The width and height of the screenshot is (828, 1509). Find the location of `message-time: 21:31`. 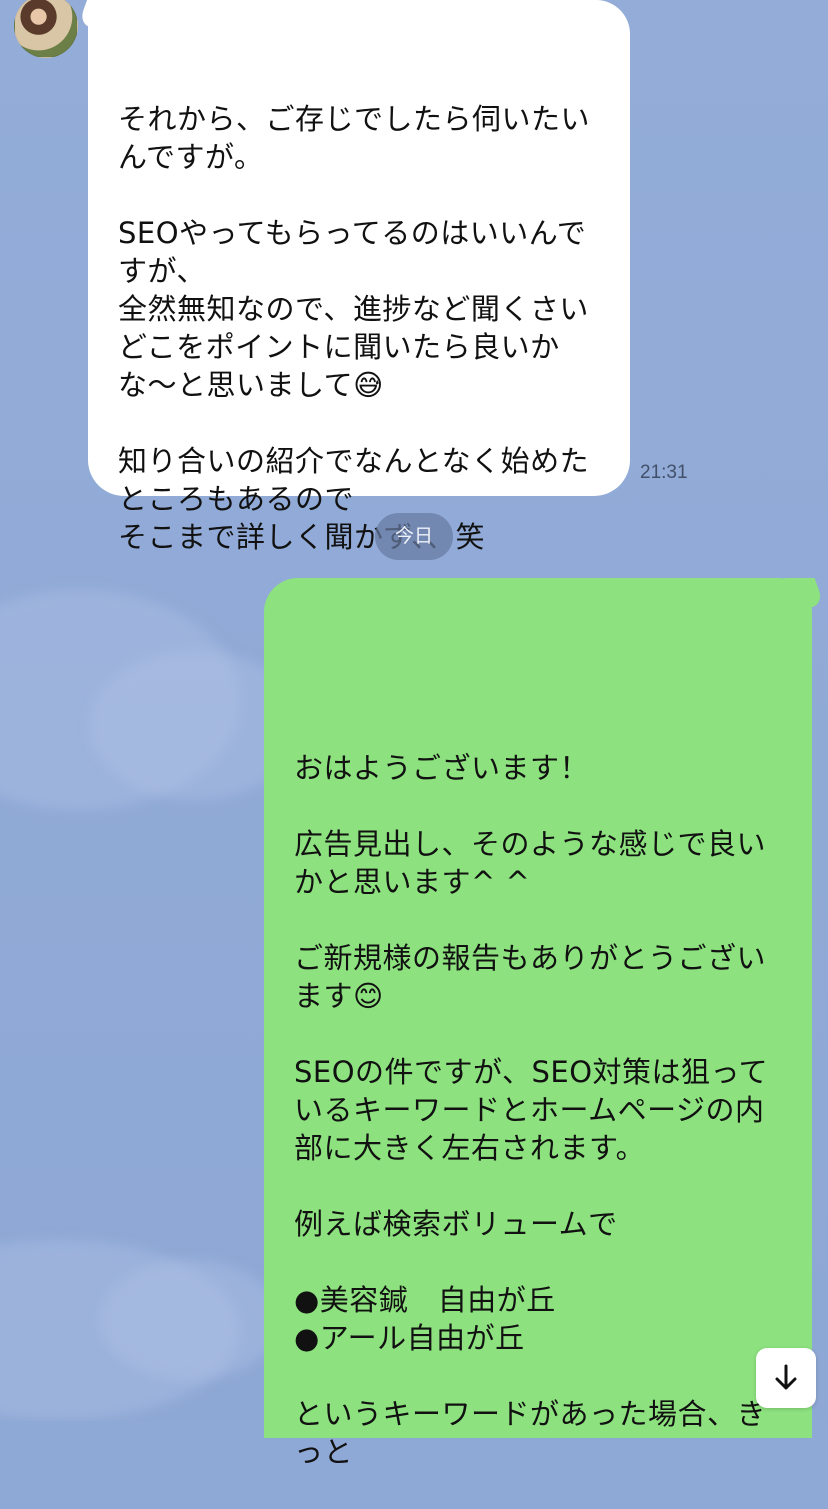

message-time: 21:31 is located at coordinates (664, 472).